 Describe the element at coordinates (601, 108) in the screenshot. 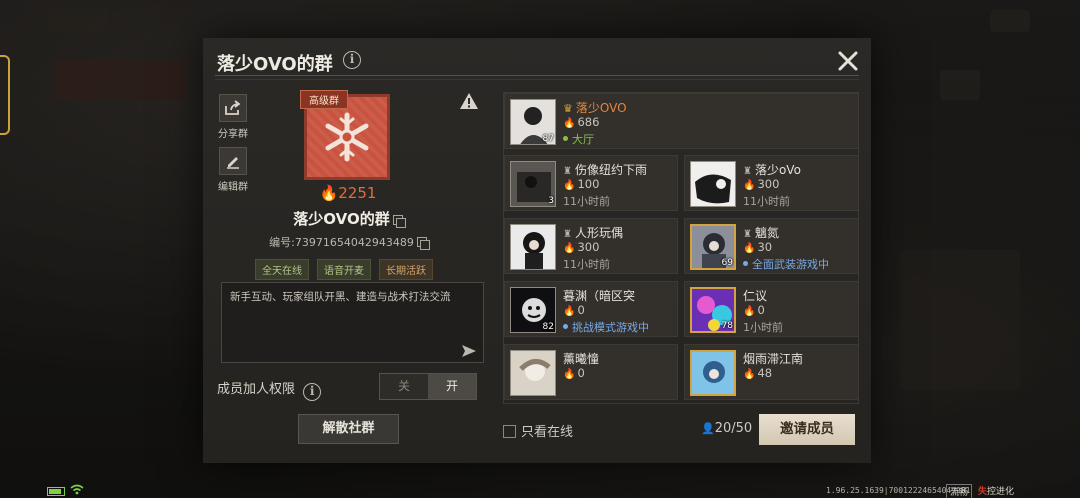

I see `member-name-text: 落少OVO` at that location.